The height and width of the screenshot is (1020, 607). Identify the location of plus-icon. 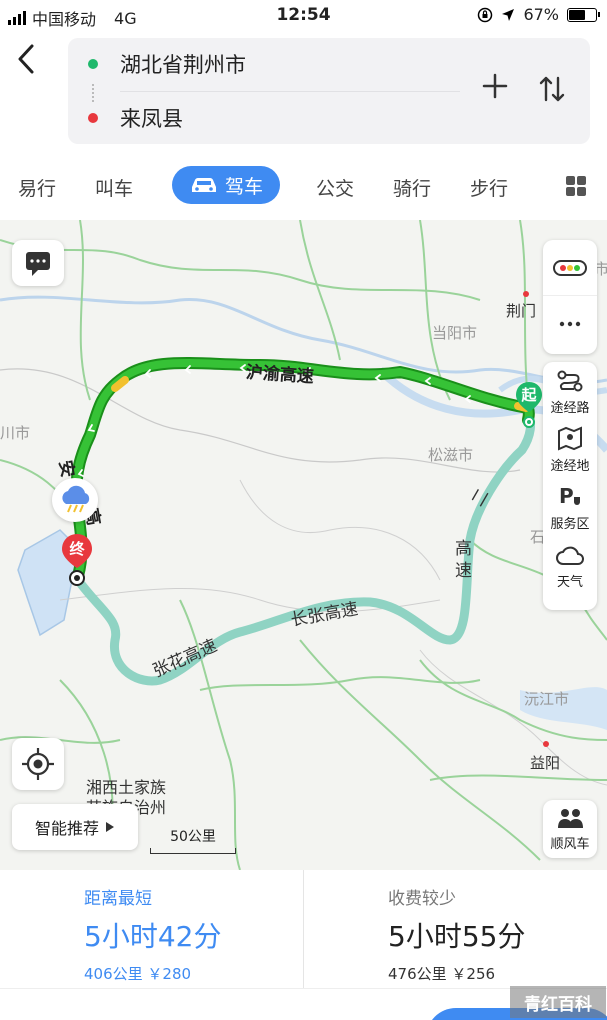
(495, 86).